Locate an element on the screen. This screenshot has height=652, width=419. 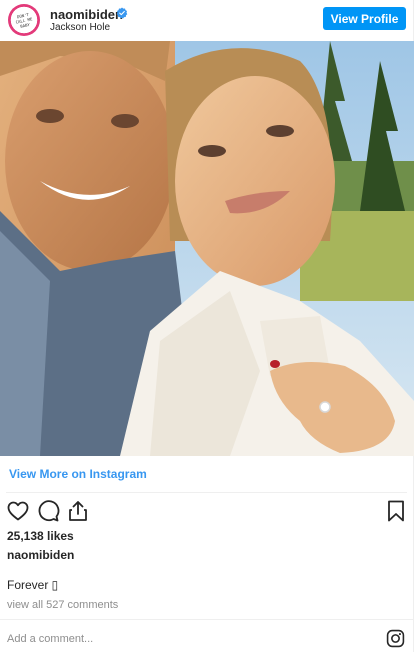
post-username: naomibiden is located at coordinates (40, 555).